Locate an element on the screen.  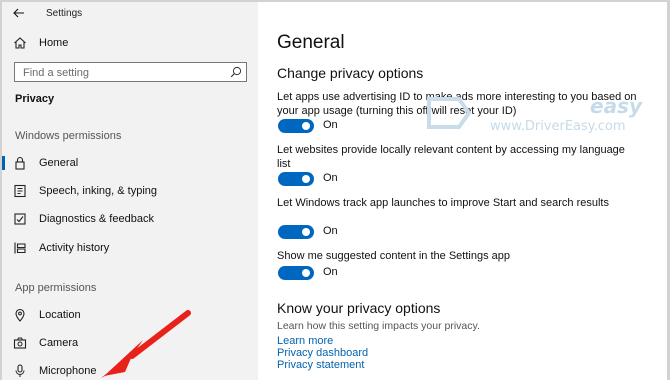
red-arrow-annotation is located at coordinates (146, 344).